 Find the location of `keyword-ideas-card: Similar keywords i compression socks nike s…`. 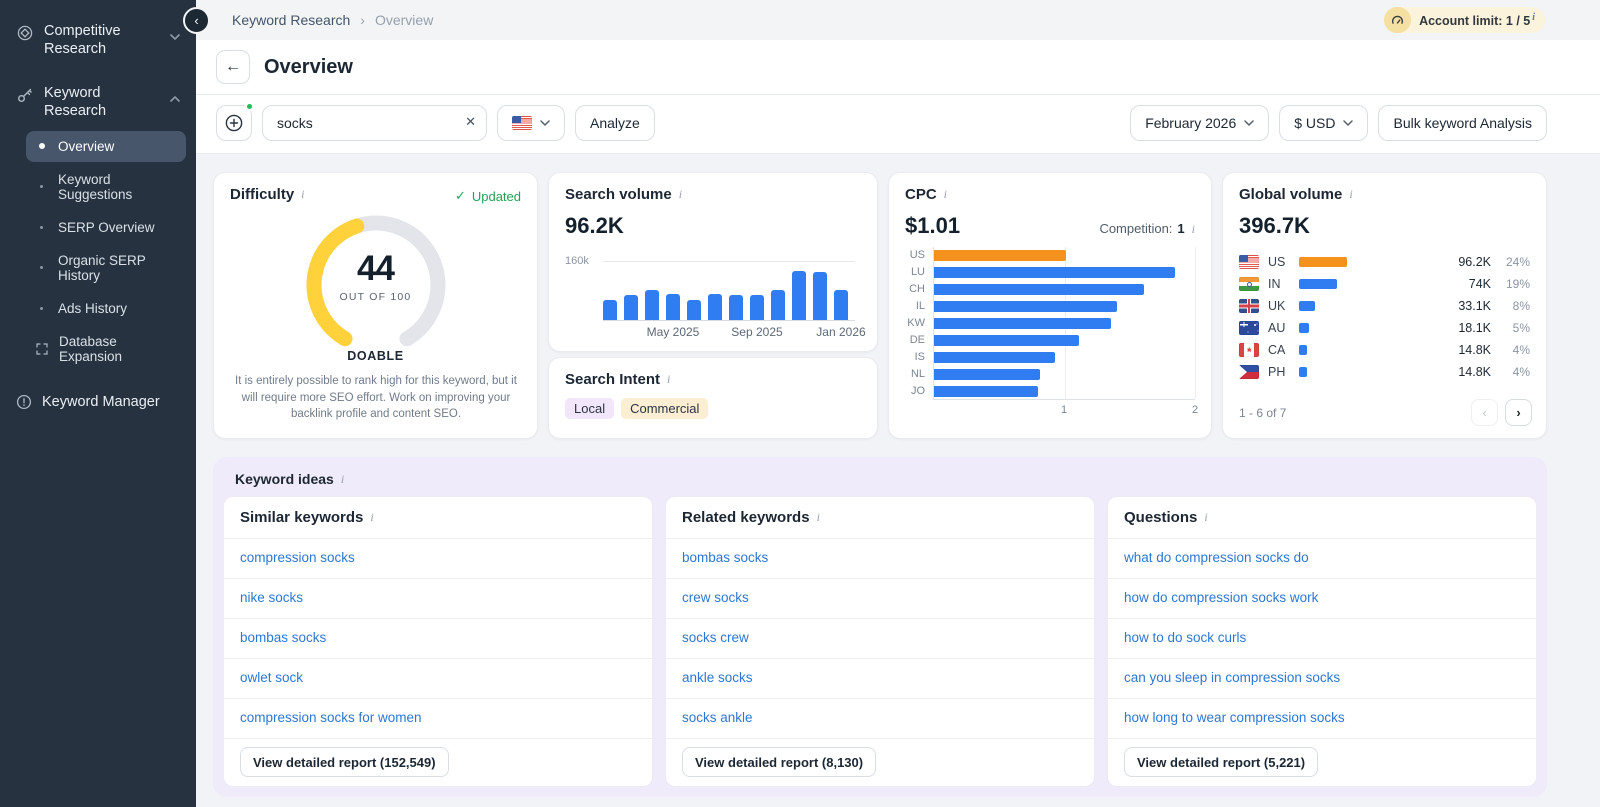

keyword-ideas-card: Similar keywords i compression socks nike s… is located at coordinates (438, 641).